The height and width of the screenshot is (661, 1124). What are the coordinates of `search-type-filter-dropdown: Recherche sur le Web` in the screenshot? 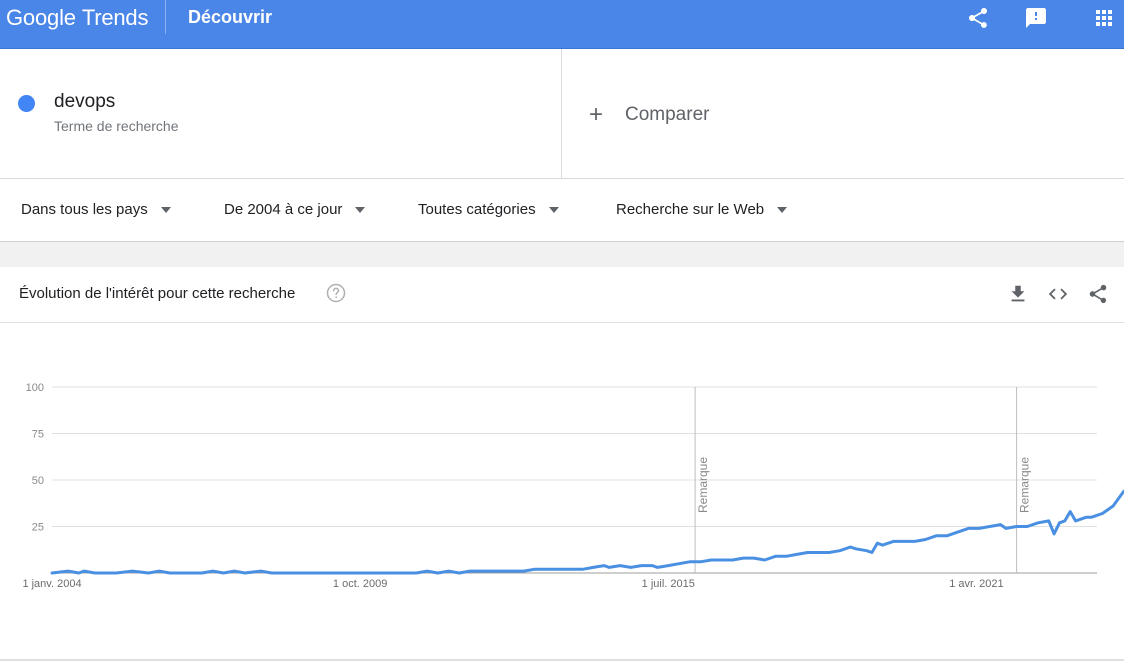 It's located at (702, 210).